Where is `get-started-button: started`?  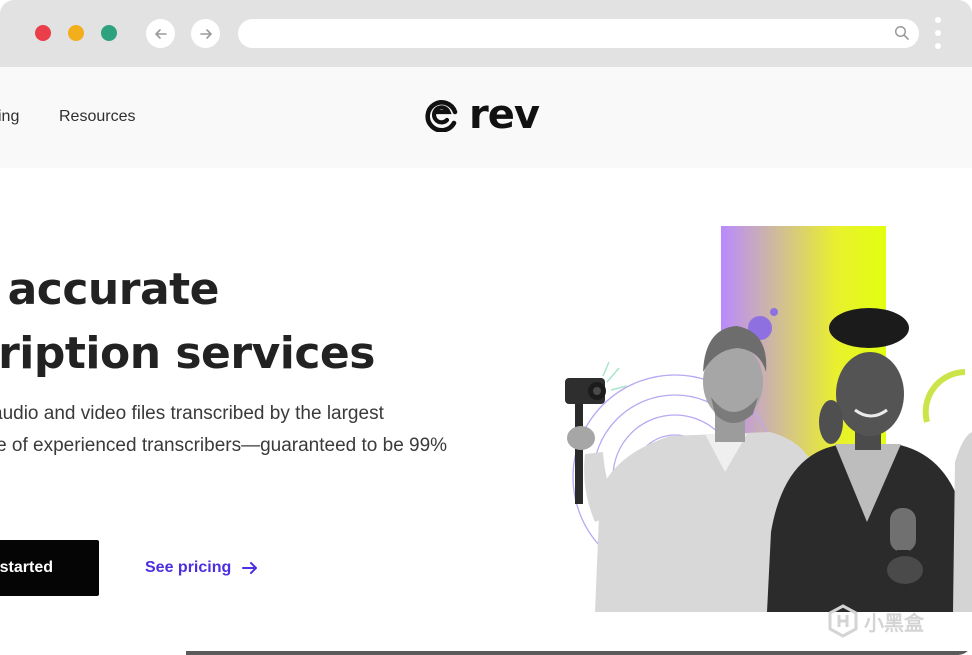 get-started-button: started is located at coordinates (49, 568).